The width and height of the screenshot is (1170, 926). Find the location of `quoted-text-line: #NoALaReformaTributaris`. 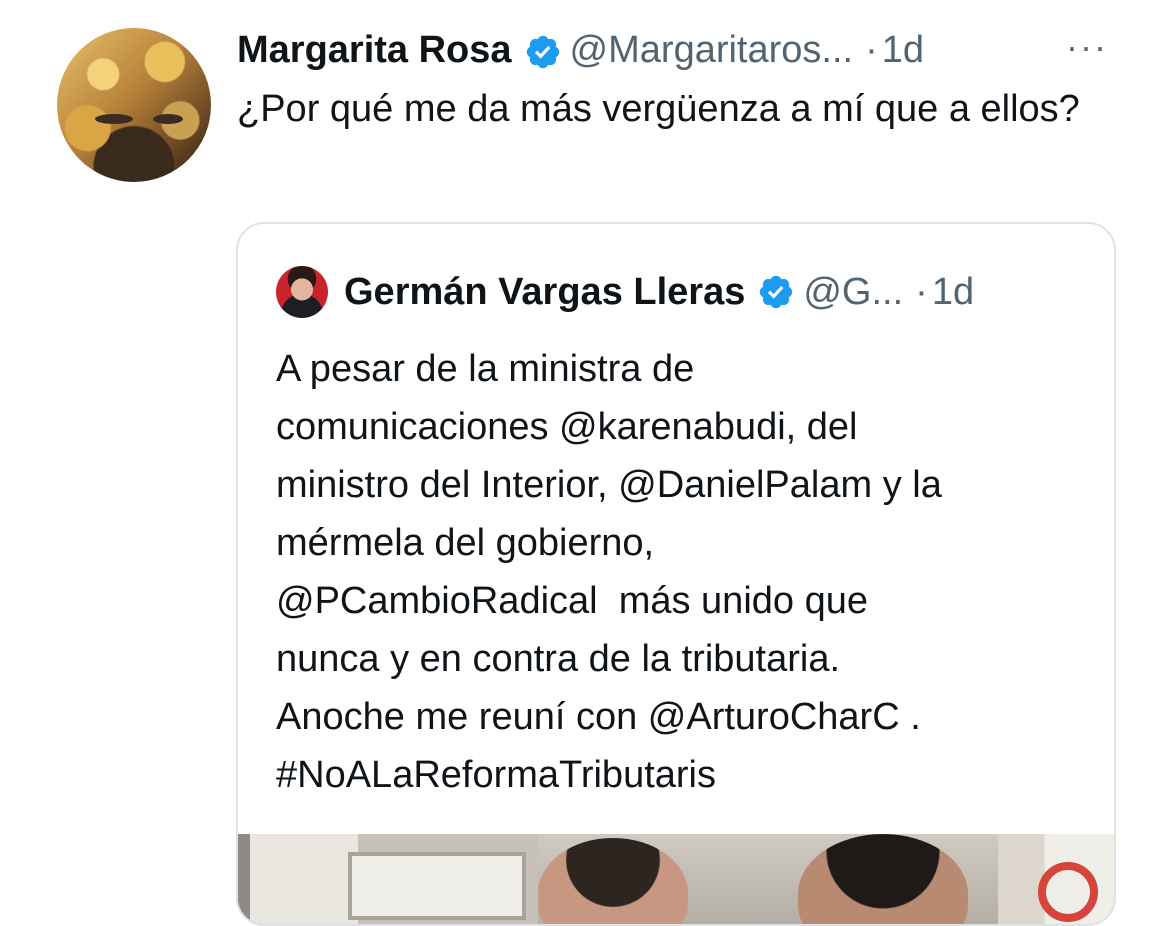

quoted-text-line: #NoALaReformaTributaris is located at coordinates (496, 775).